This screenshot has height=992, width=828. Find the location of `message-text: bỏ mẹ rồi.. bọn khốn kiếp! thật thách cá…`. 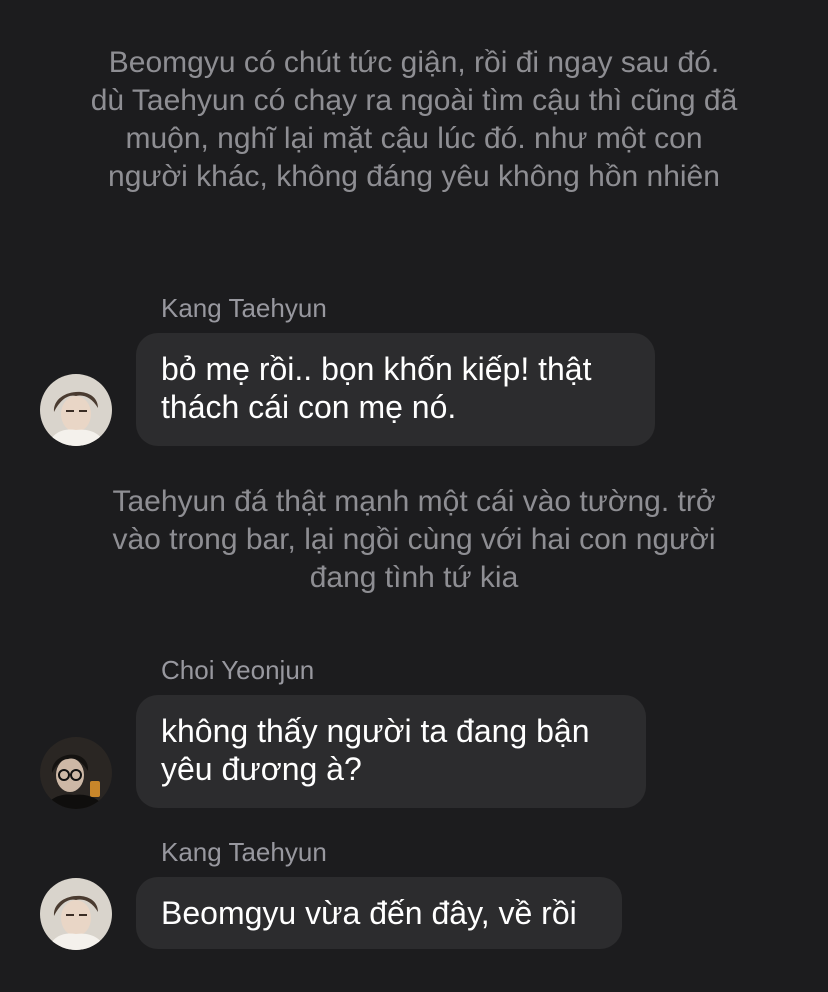

message-text: bỏ mẹ rồi.. bọn khốn kiếp! thật thách cá… is located at coordinates (376, 388).